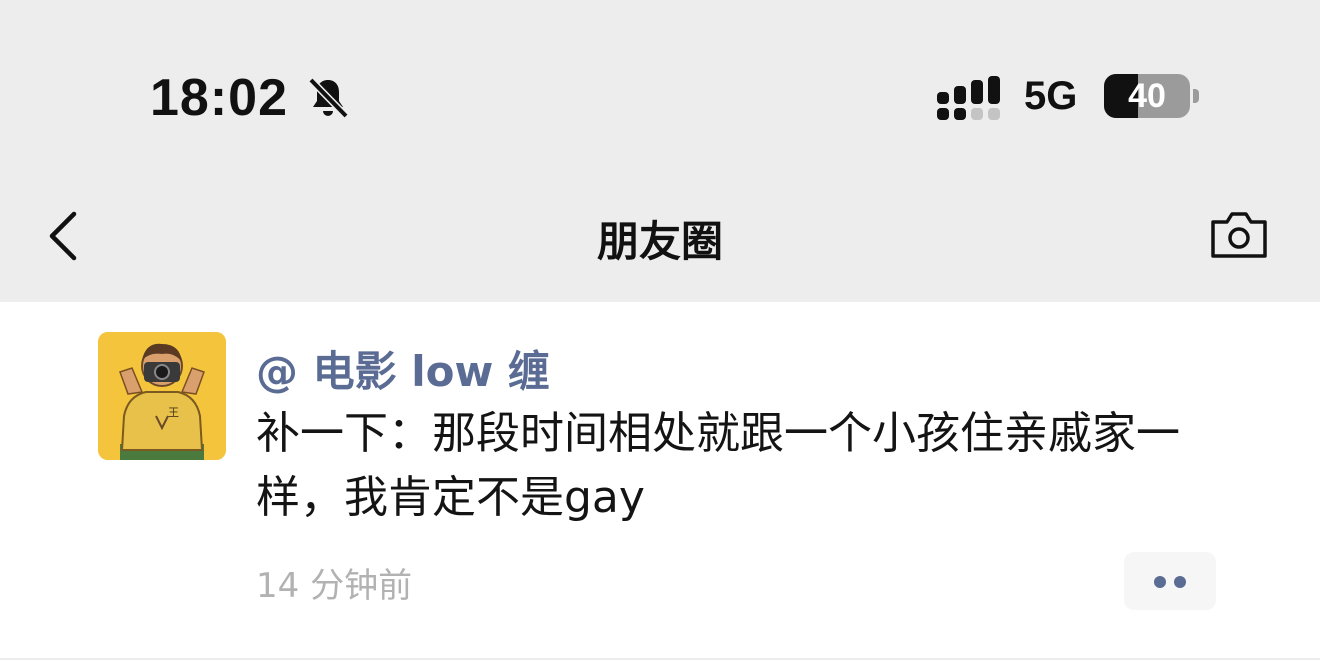 This screenshot has height=664, width=1320. Describe the element at coordinates (328, 98) in the screenshot. I see `bell-muted-icon` at that location.